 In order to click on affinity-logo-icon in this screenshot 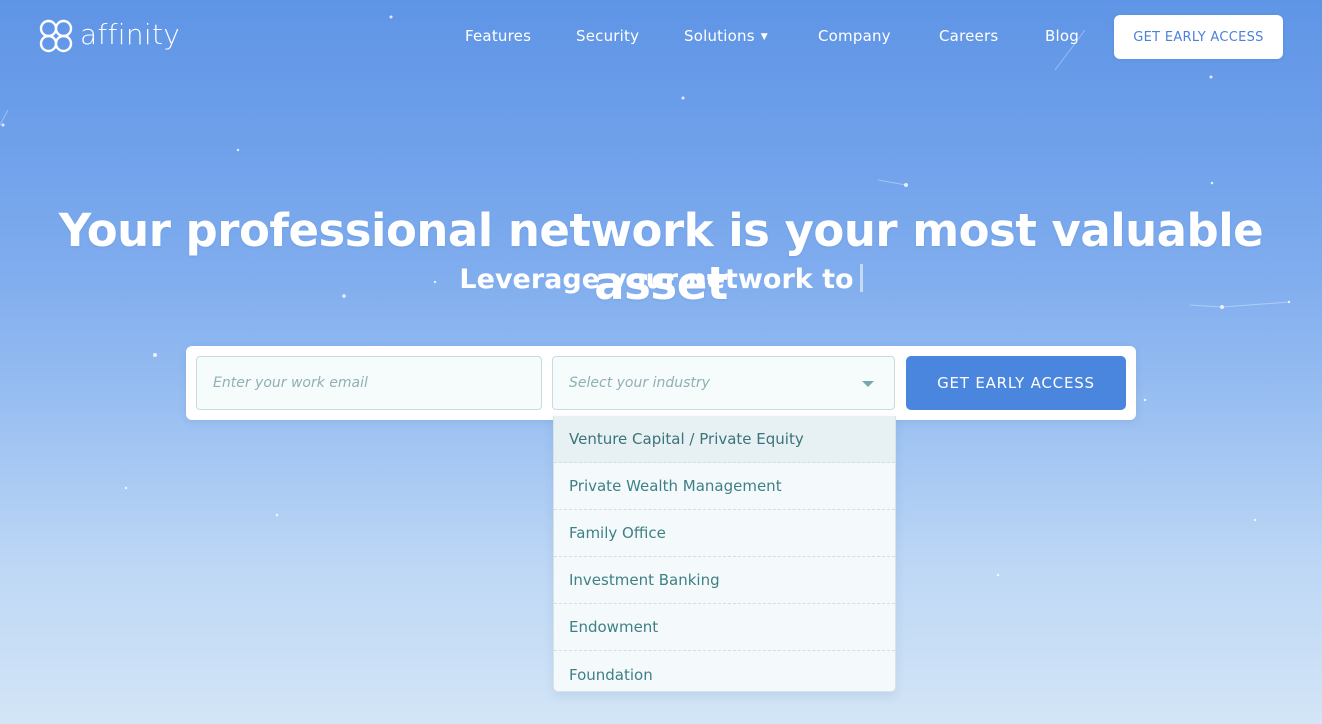, I will do `click(56, 36)`.